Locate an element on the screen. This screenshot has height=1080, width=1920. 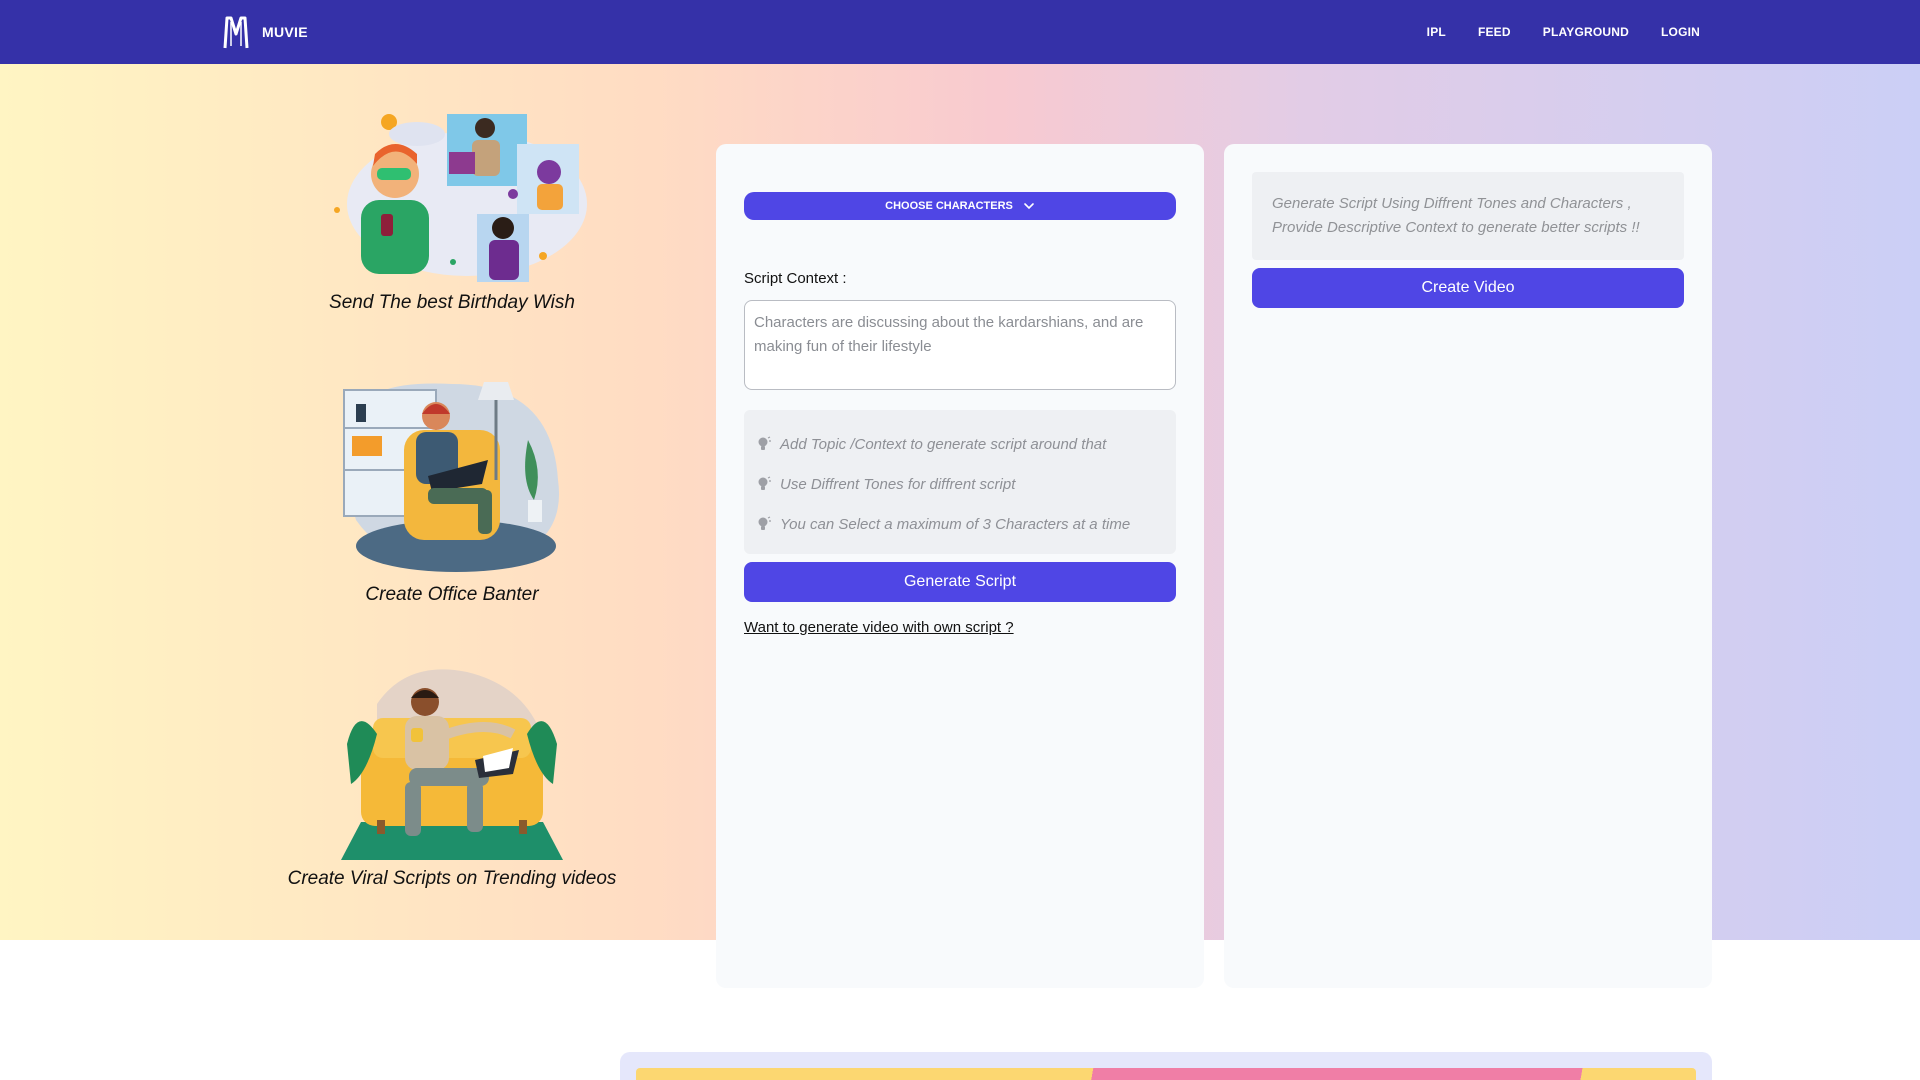
office-banter-illustration is located at coordinates (451, 477).